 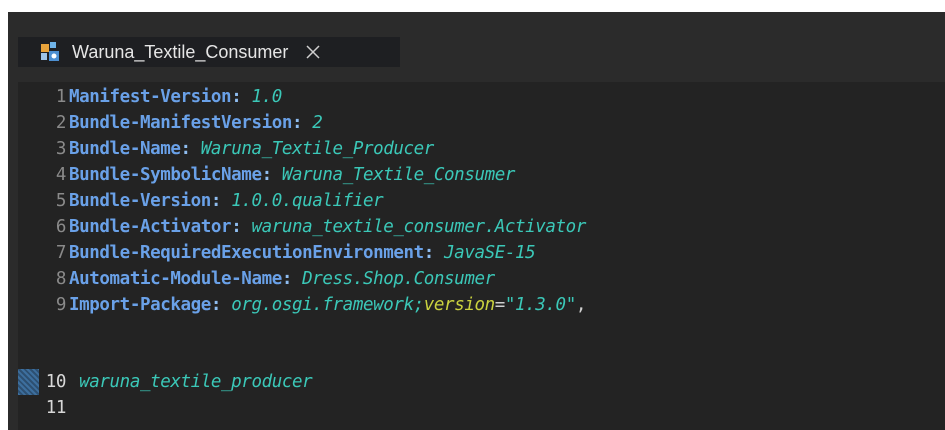 What do you see at coordinates (481, 123) in the screenshot?
I see `code-line: 2 Bundle-ManifestVersion: 2` at bounding box center [481, 123].